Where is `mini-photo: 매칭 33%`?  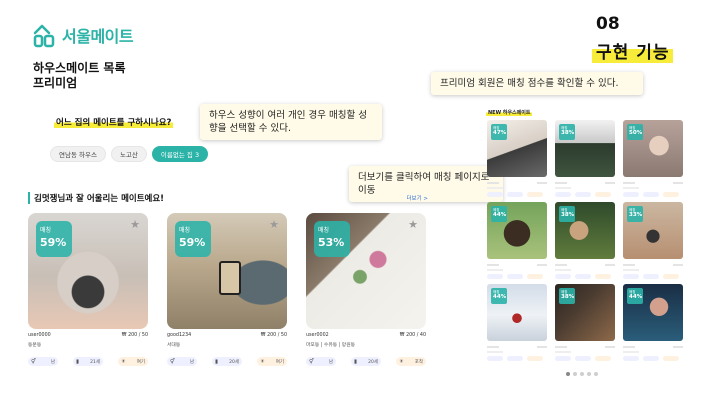
mini-photo: 매칭 33% is located at coordinates (653, 230).